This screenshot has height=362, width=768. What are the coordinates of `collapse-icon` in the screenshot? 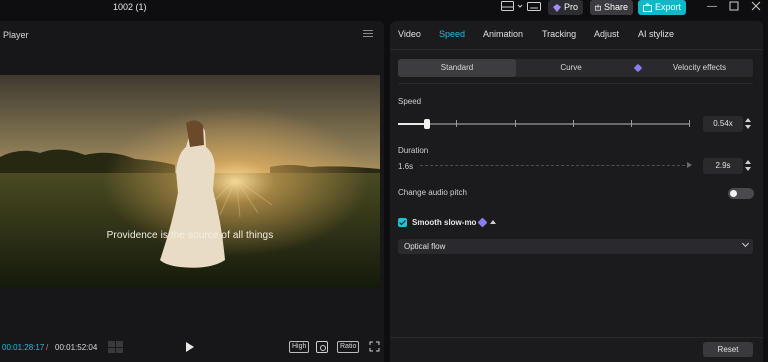 It's located at (493, 222).